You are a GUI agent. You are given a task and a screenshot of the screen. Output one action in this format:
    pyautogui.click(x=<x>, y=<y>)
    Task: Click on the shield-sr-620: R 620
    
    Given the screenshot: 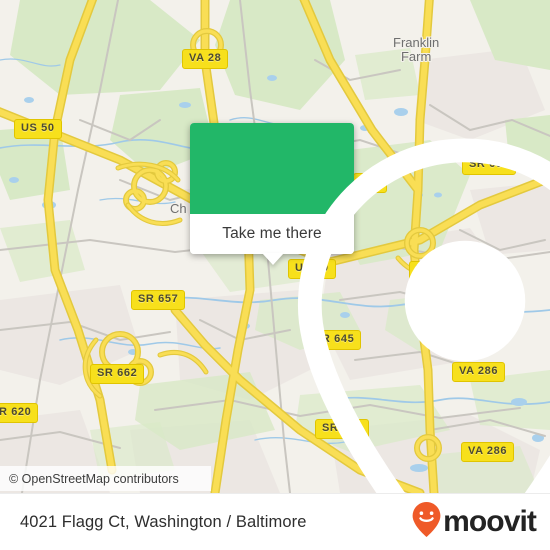 What is the action you would take?
    pyautogui.click(x=19, y=413)
    